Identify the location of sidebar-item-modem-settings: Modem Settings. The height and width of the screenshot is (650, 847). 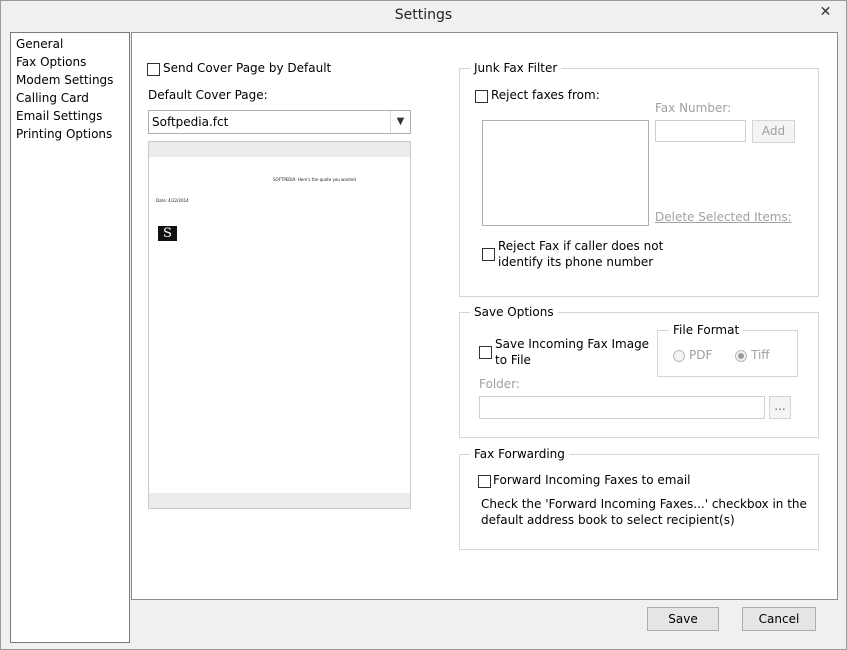
(64, 80).